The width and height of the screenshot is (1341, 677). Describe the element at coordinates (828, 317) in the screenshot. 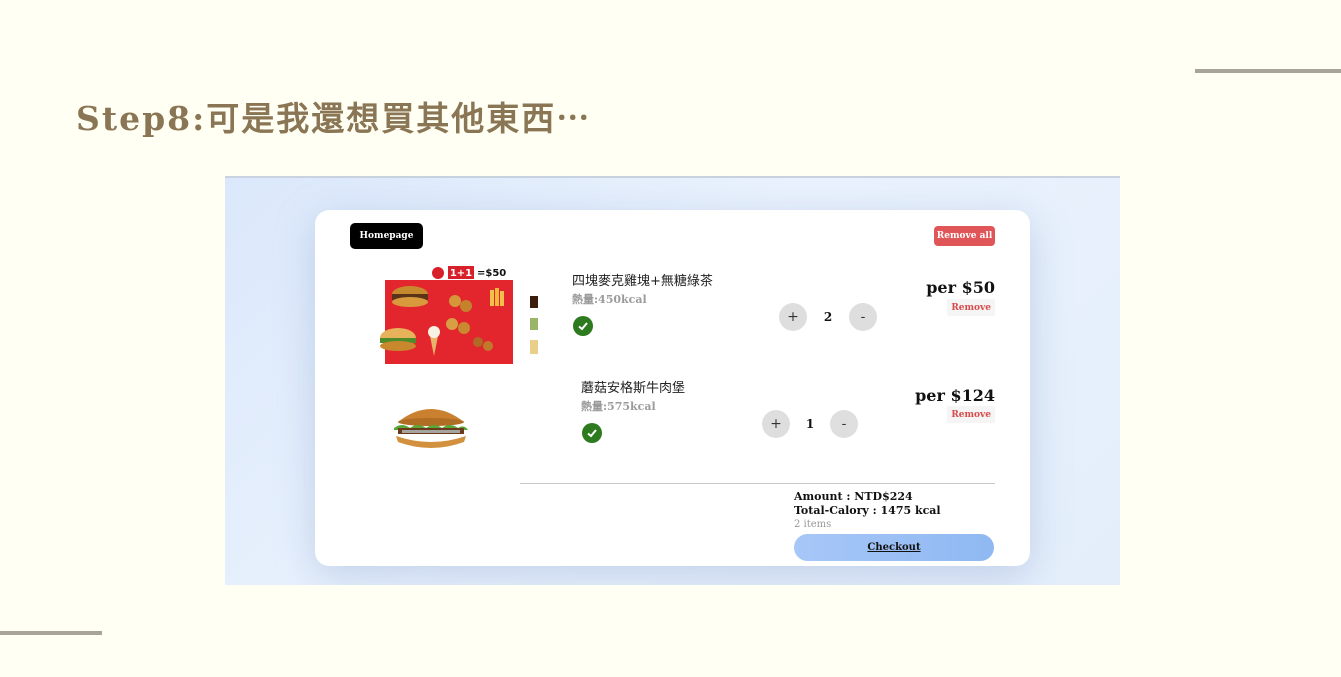

I see `quantity-value: 2` at that location.